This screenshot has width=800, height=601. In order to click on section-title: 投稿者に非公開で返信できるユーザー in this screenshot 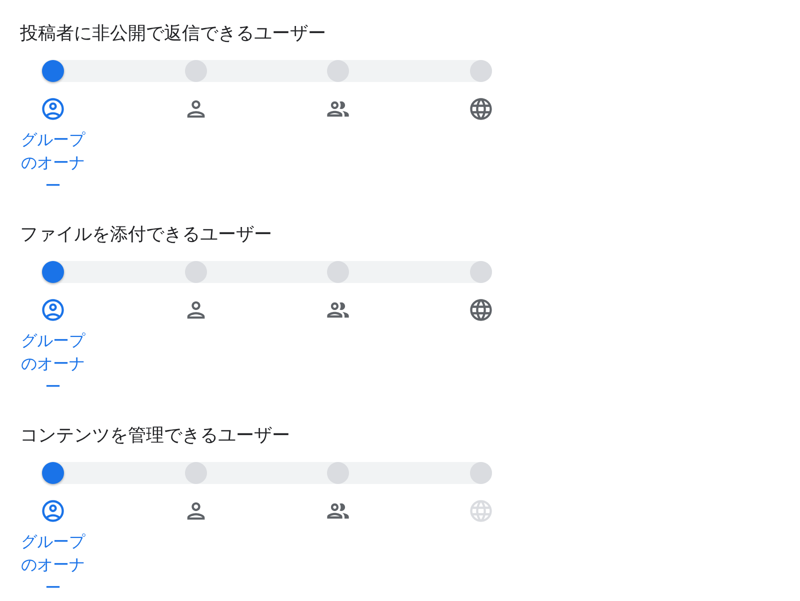, I will do `click(173, 34)`.